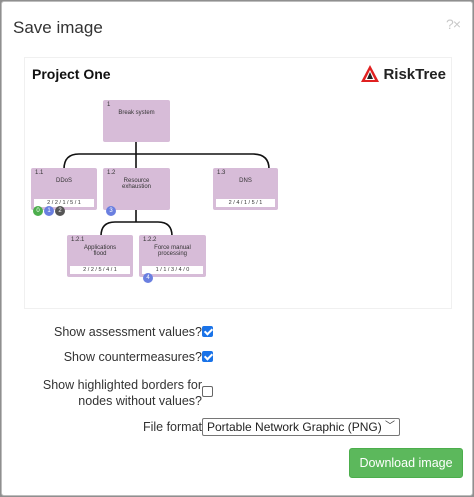 The image size is (474, 497). I want to click on dialog-title: Save image, so click(58, 27).